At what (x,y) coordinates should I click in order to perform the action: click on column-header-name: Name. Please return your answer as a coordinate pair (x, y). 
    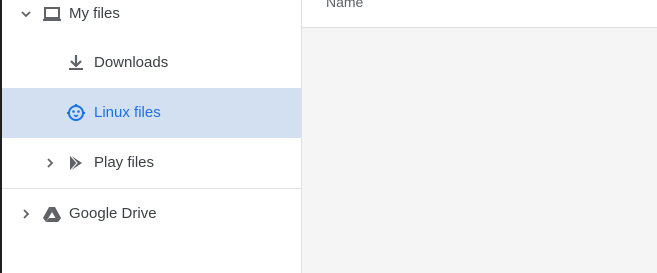
    Looking at the image, I should click on (344, 5).